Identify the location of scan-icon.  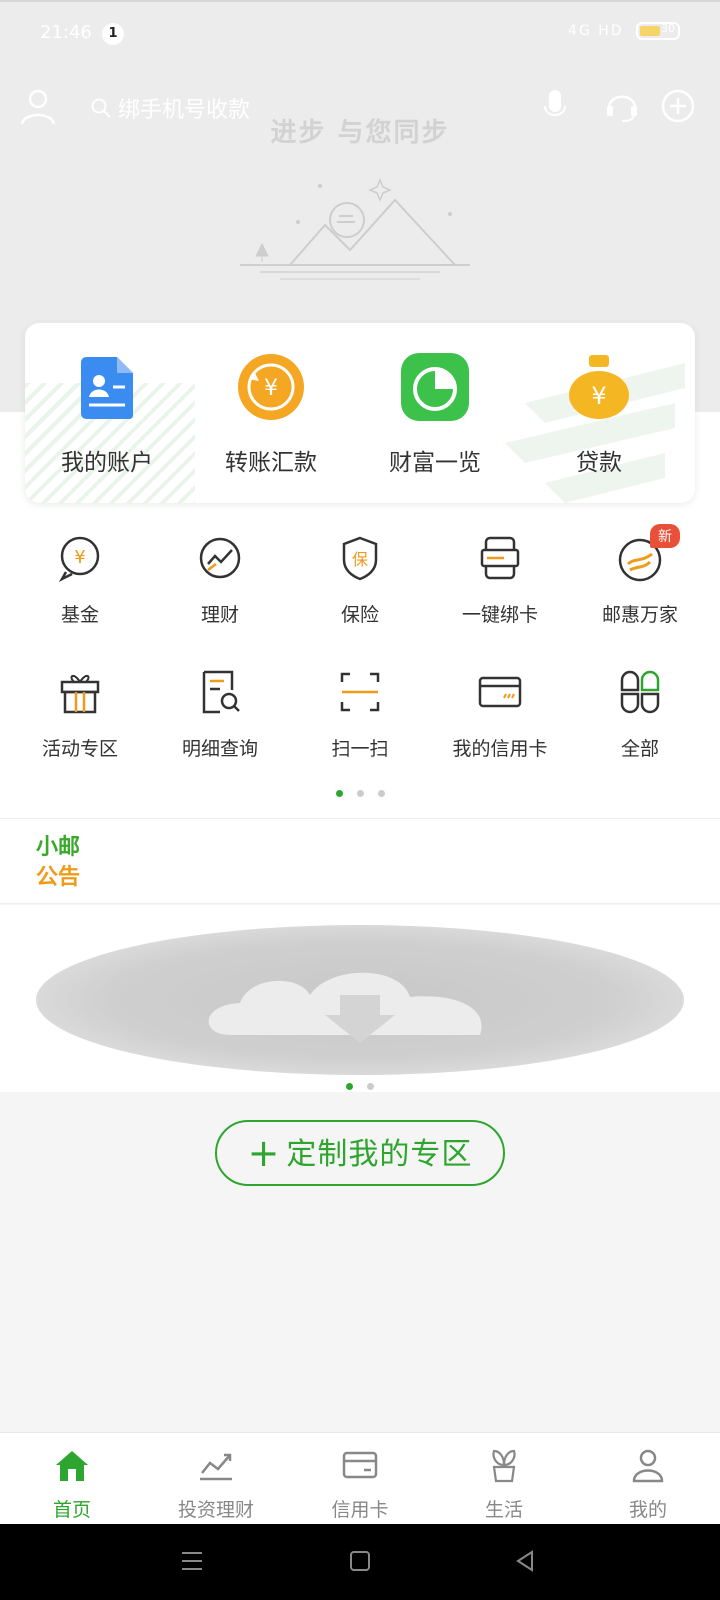
(360, 692).